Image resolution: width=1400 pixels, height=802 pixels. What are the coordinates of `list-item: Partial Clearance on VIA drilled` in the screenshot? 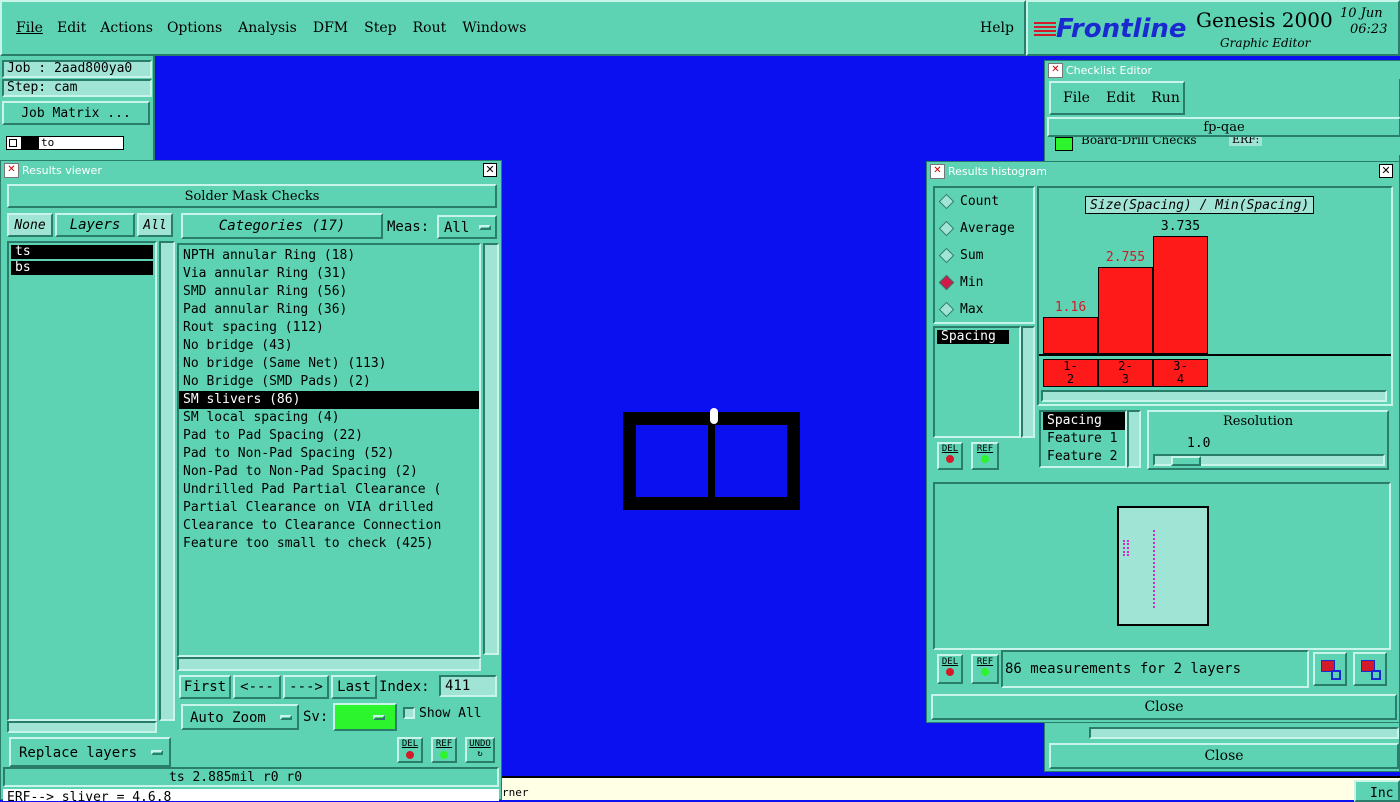 It's located at (329, 508).